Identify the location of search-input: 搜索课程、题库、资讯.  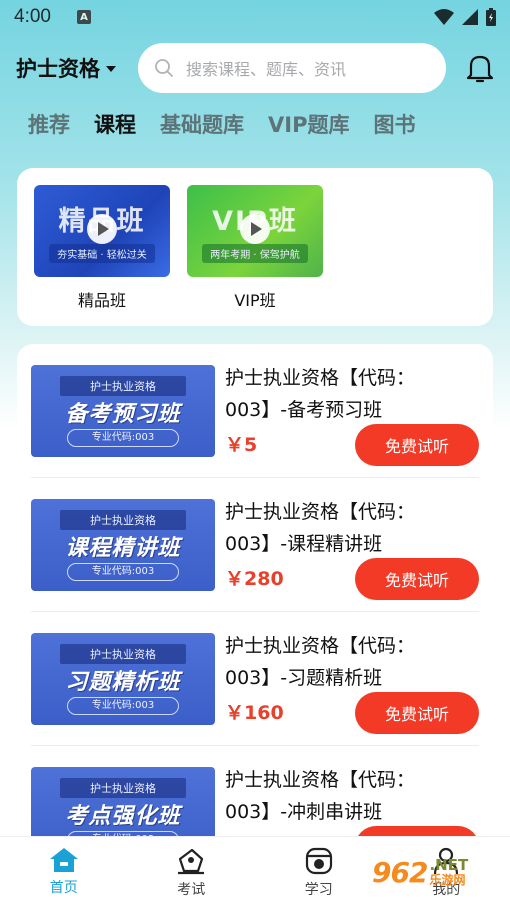
(292, 68).